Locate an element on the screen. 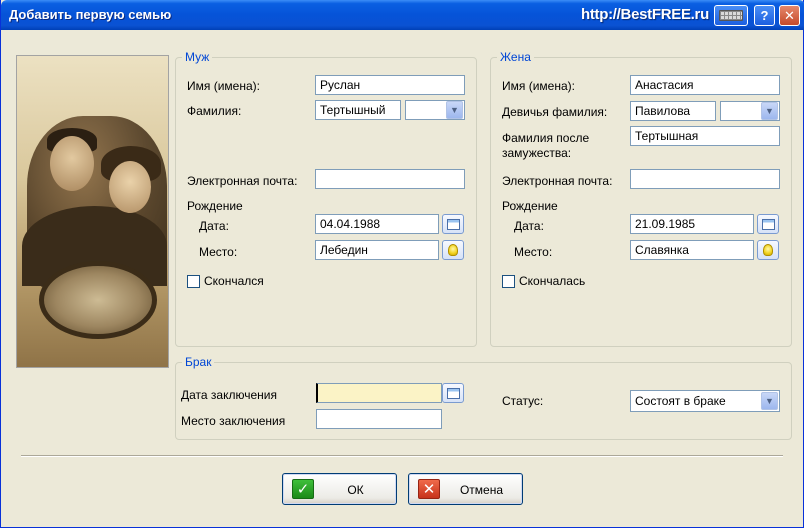 This screenshot has width=804, height=528. brand-watermark: http://BestFREE.ru is located at coordinates (645, 14).